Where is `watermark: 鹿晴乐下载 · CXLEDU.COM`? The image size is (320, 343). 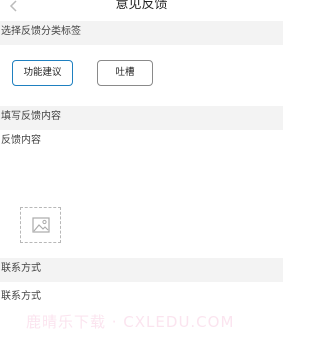 watermark: 鹿晴乐下载 · CXLEDU.COM is located at coordinates (130, 322).